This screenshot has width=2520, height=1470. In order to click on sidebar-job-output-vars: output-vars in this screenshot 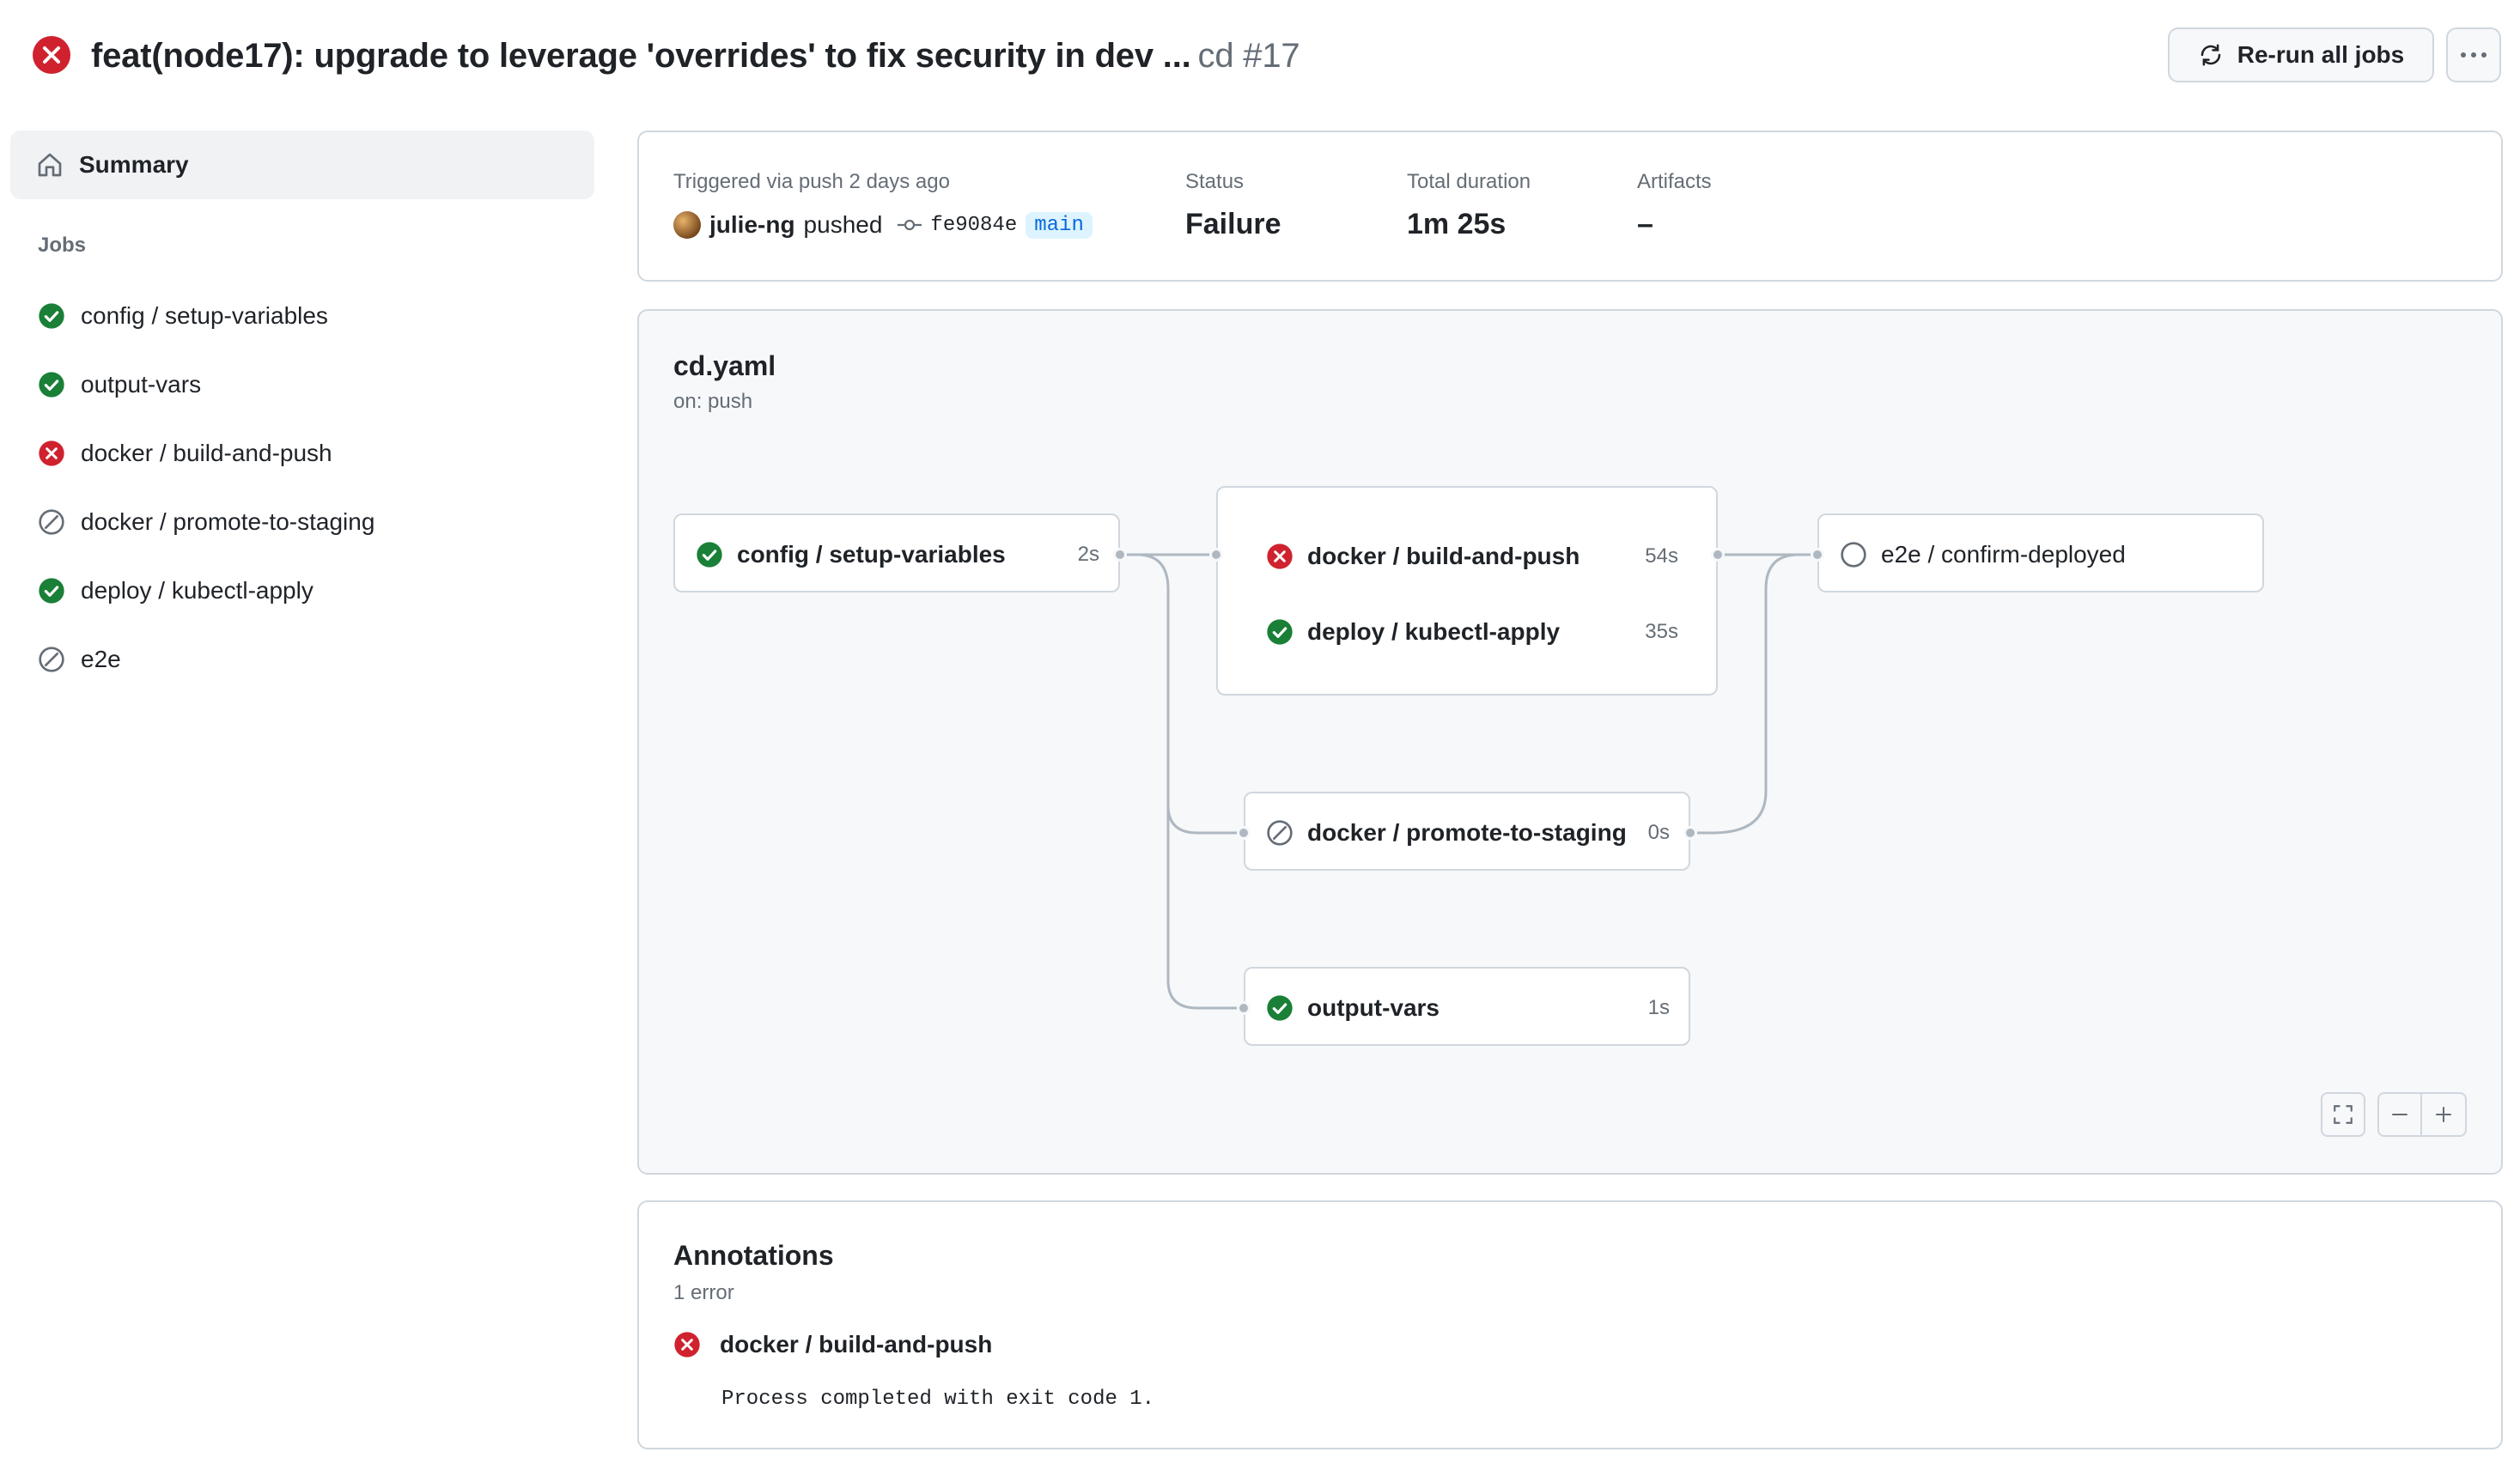, I will do `click(120, 385)`.